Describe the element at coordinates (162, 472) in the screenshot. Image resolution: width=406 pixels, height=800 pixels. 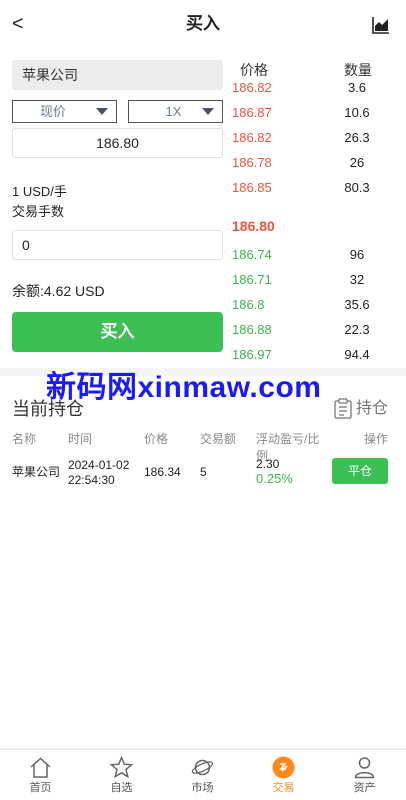
I see `position-price: 186.34` at that location.